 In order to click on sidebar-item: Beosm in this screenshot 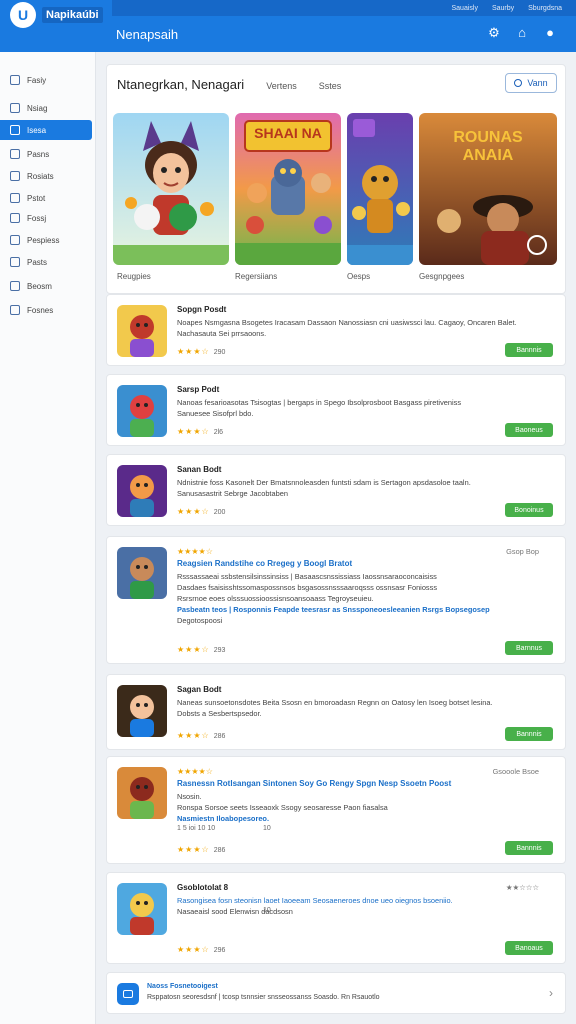, I will do `click(46, 286)`.